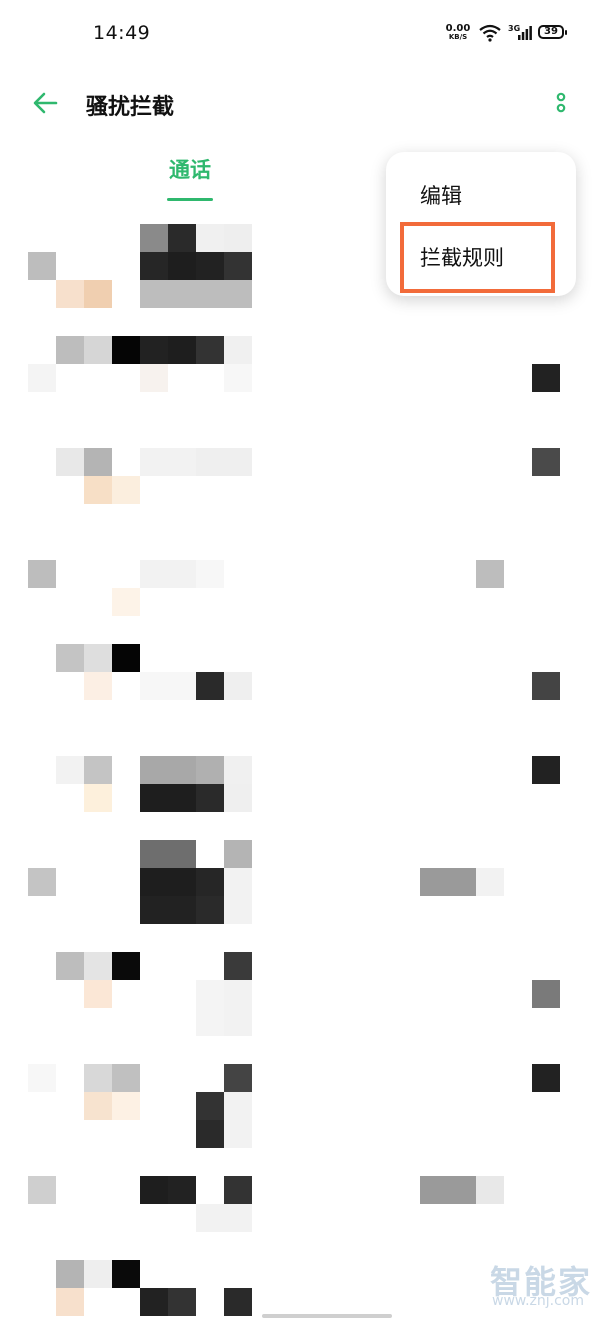 The height and width of the screenshot is (1320, 600). Describe the element at coordinates (327, 1316) in the screenshot. I see `home-indicator` at that location.